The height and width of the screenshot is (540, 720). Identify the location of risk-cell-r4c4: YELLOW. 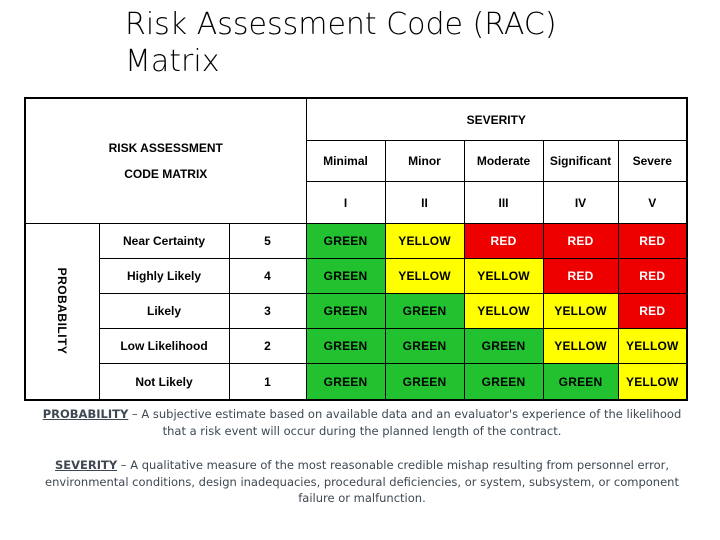
(580, 346).